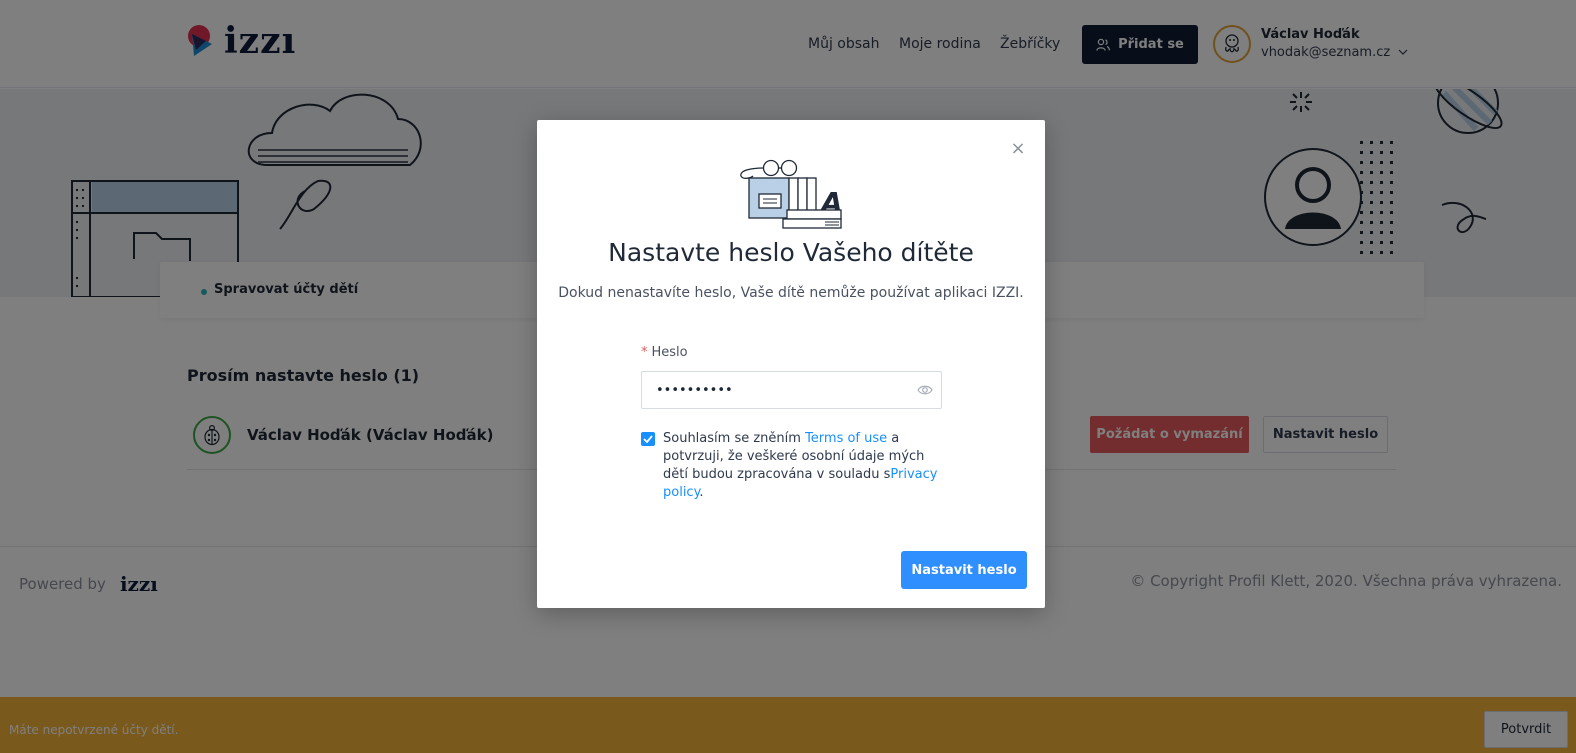  What do you see at coordinates (1018, 149) in the screenshot?
I see `close-icon: ×` at bounding box center [1018, 149].